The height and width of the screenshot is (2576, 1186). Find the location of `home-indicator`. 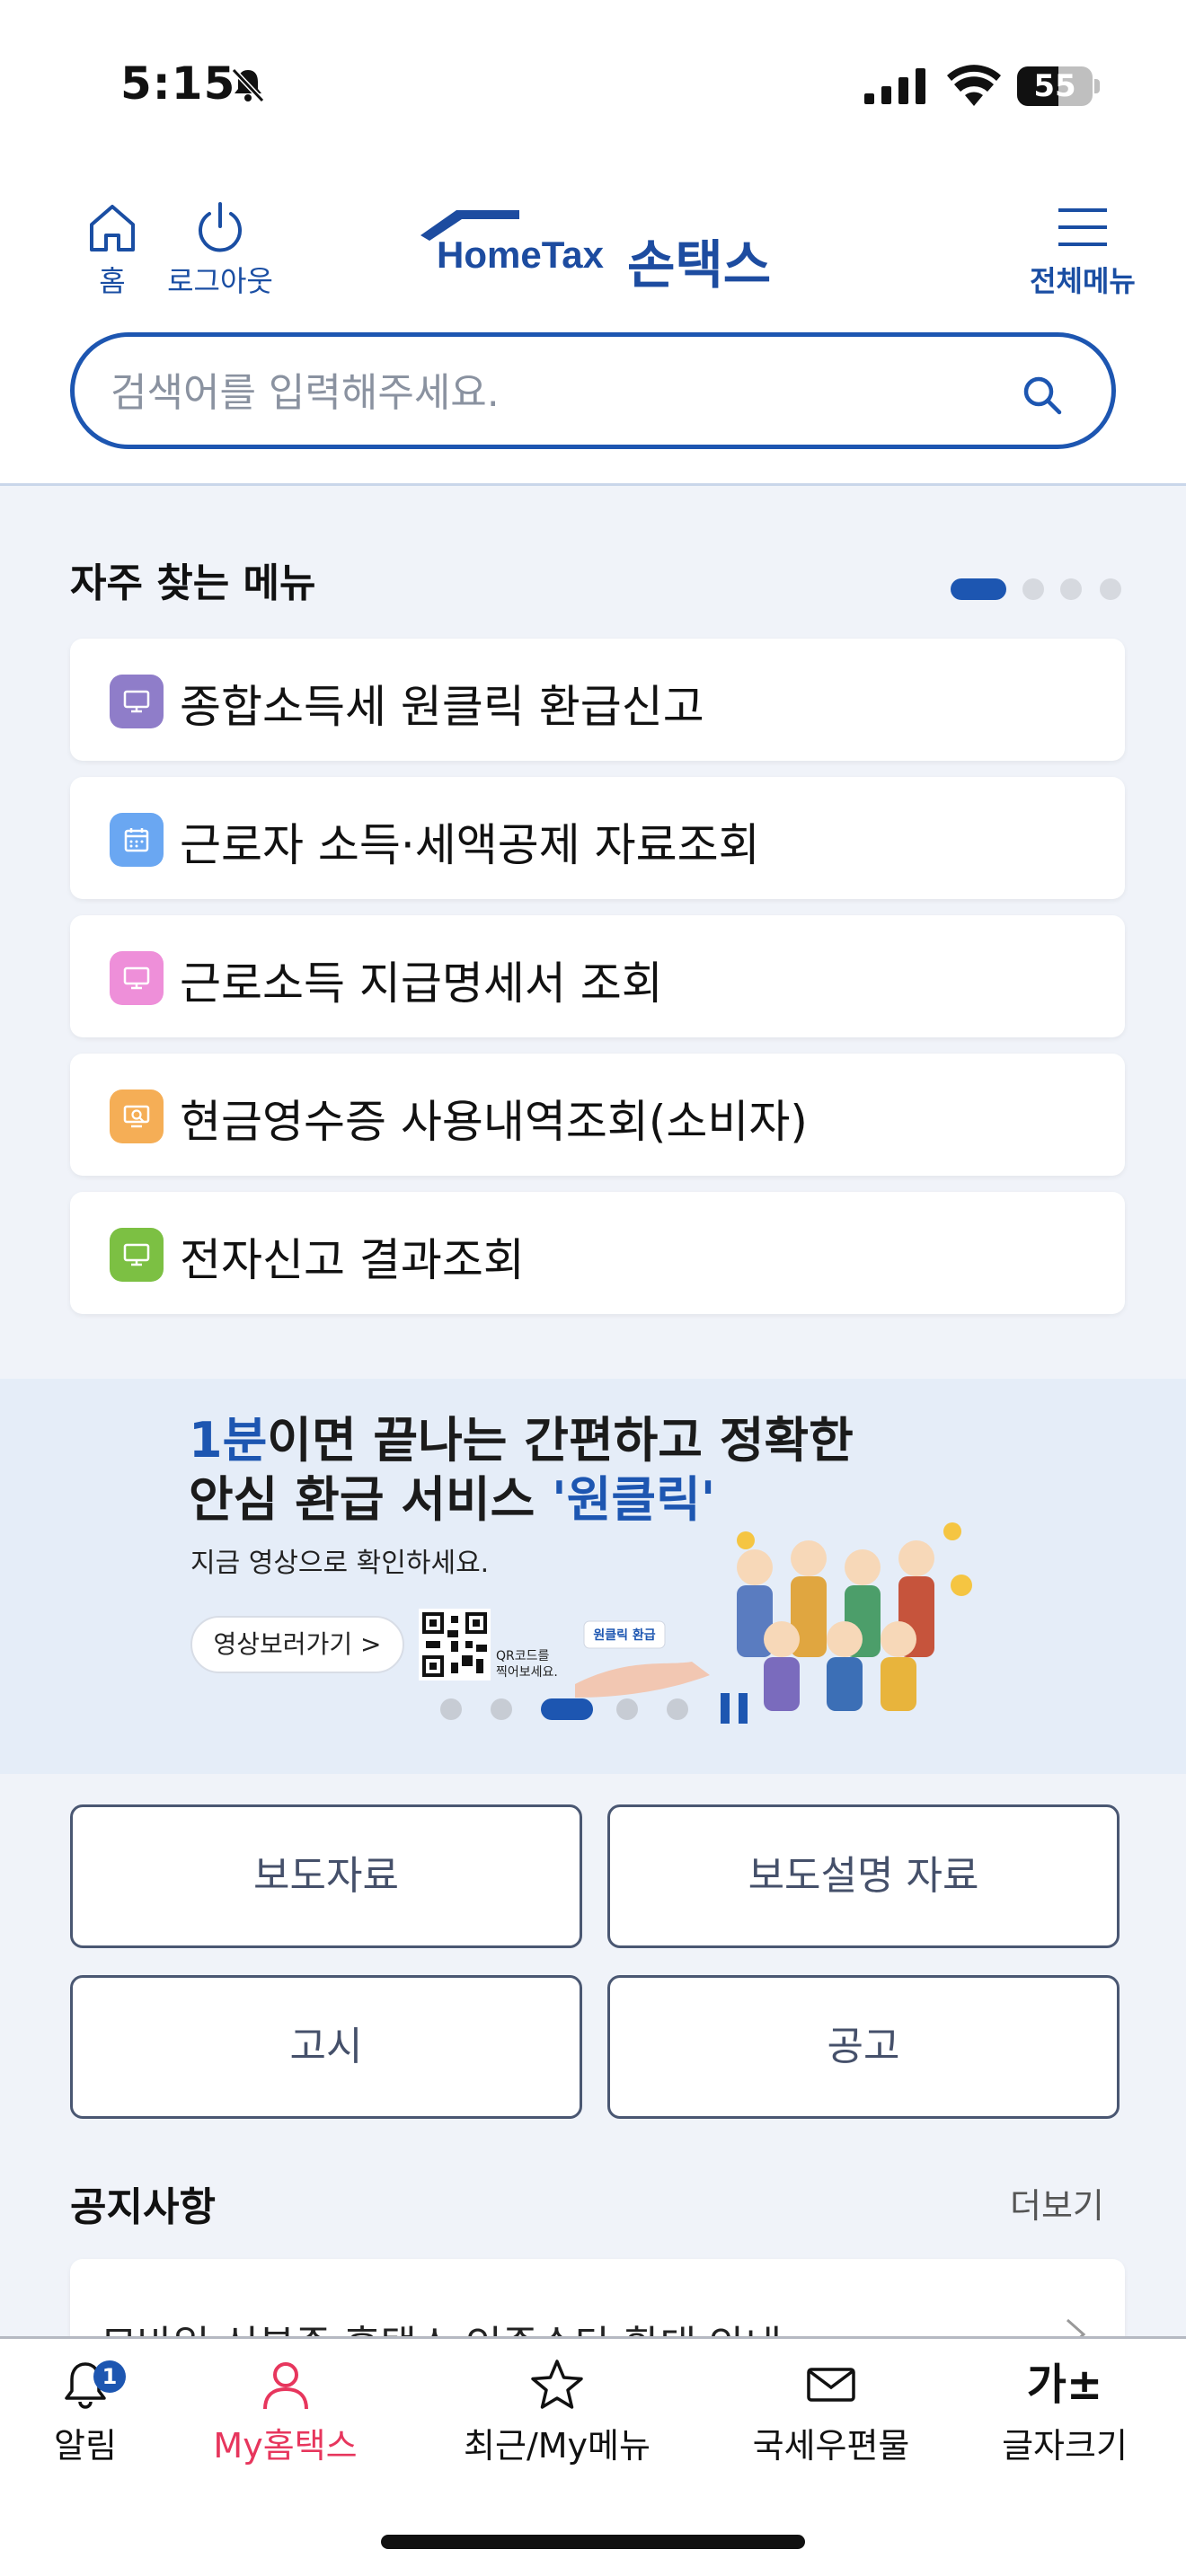

home-indicator is located at coordinates (593, 2542).